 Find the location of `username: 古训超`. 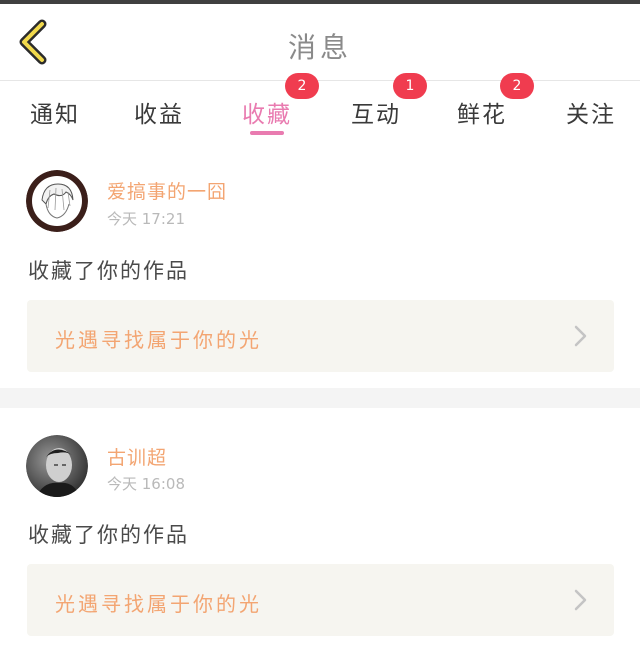

username: 古训超 is located at coordinates (137, 456).